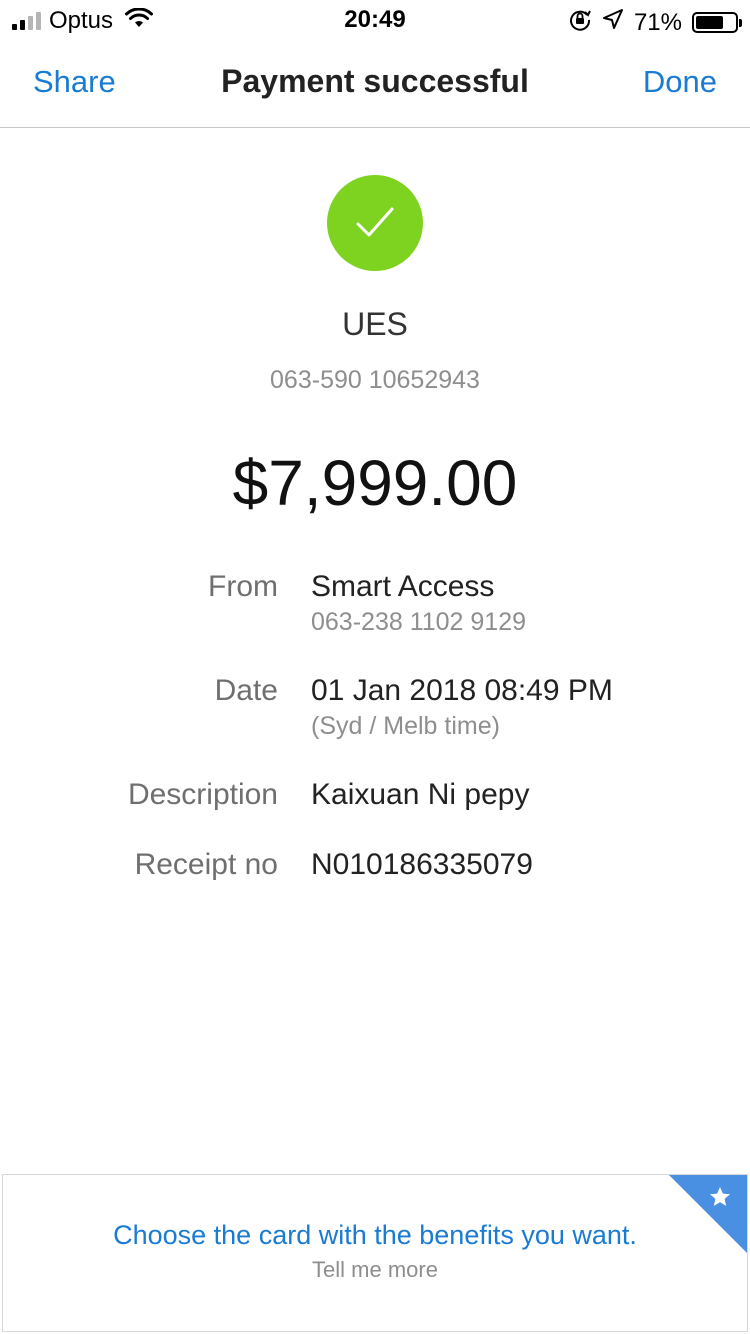  Describe the element at coordinates (680, 82) in the screenshot. I see `done-button: Done` at that location.